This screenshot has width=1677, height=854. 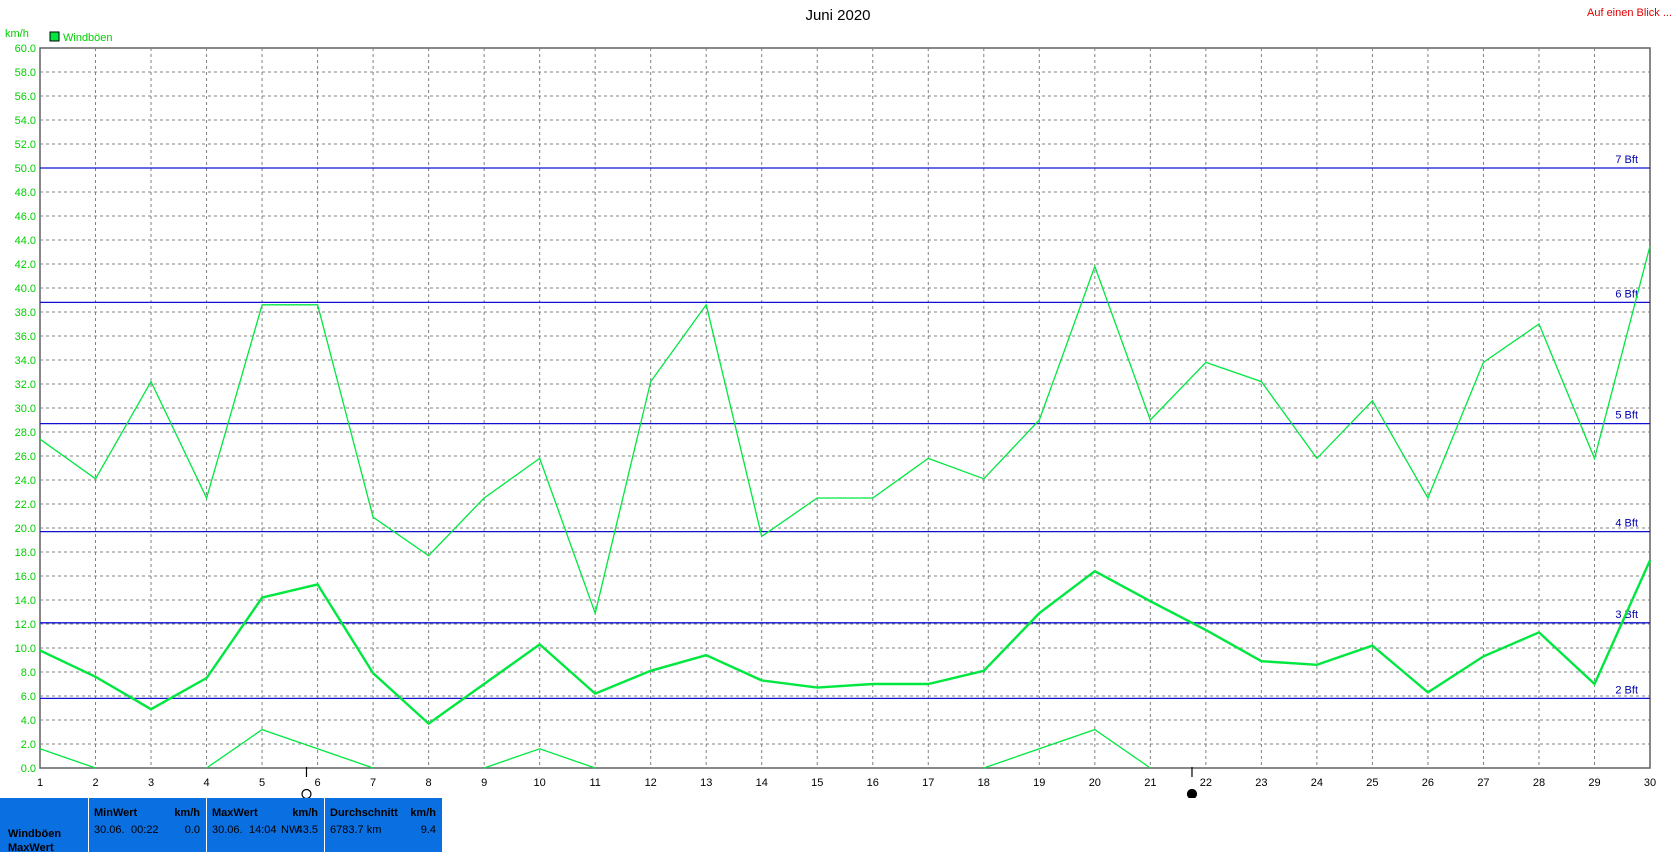 I want to click on avg-box: Durchschnitt km/h 6783.7 km 9.4, so click(x=383, y=825).